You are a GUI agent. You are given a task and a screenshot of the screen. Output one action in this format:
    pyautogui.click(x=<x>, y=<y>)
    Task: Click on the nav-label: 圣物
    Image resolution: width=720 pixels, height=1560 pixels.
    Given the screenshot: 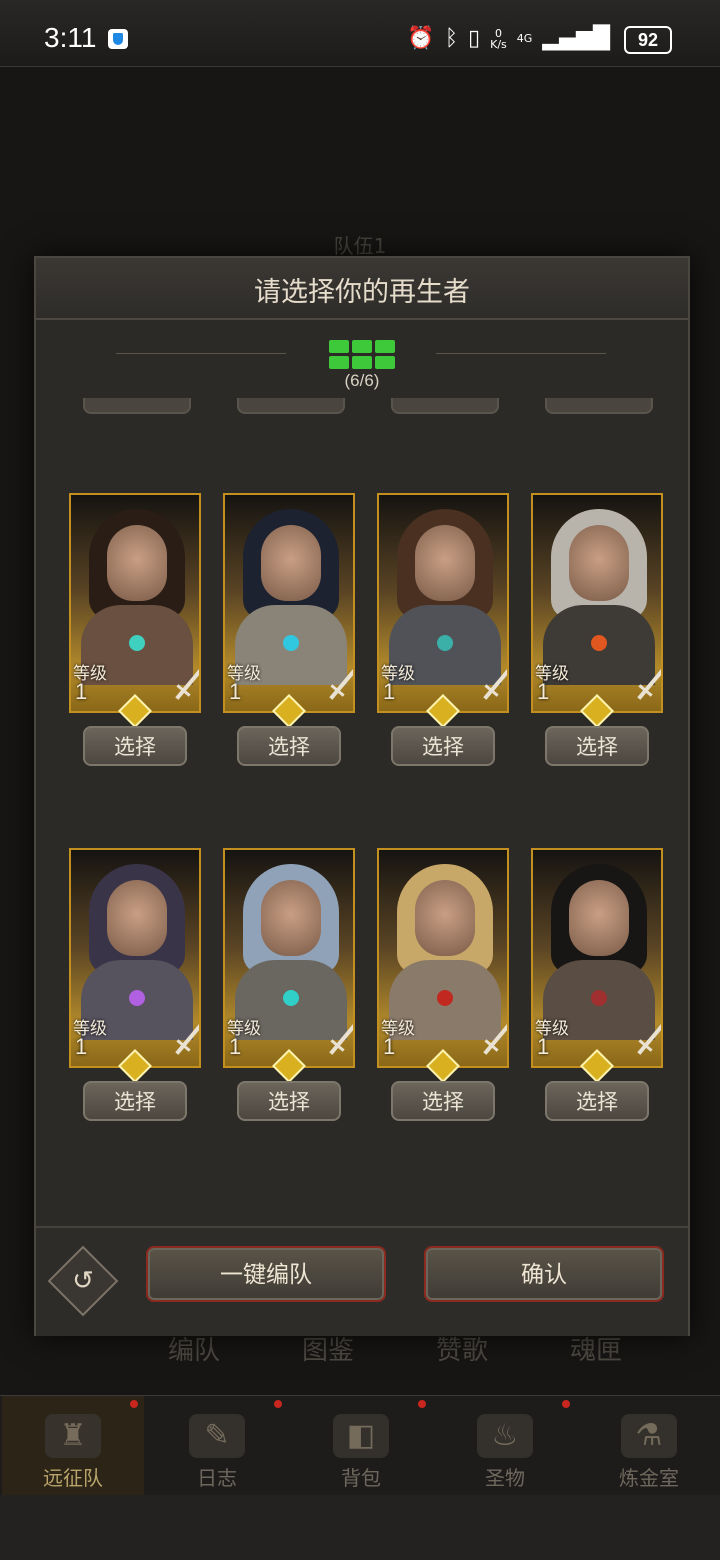 What is the action you would take?
    pyautogui.click(x=505, y=1478)
    